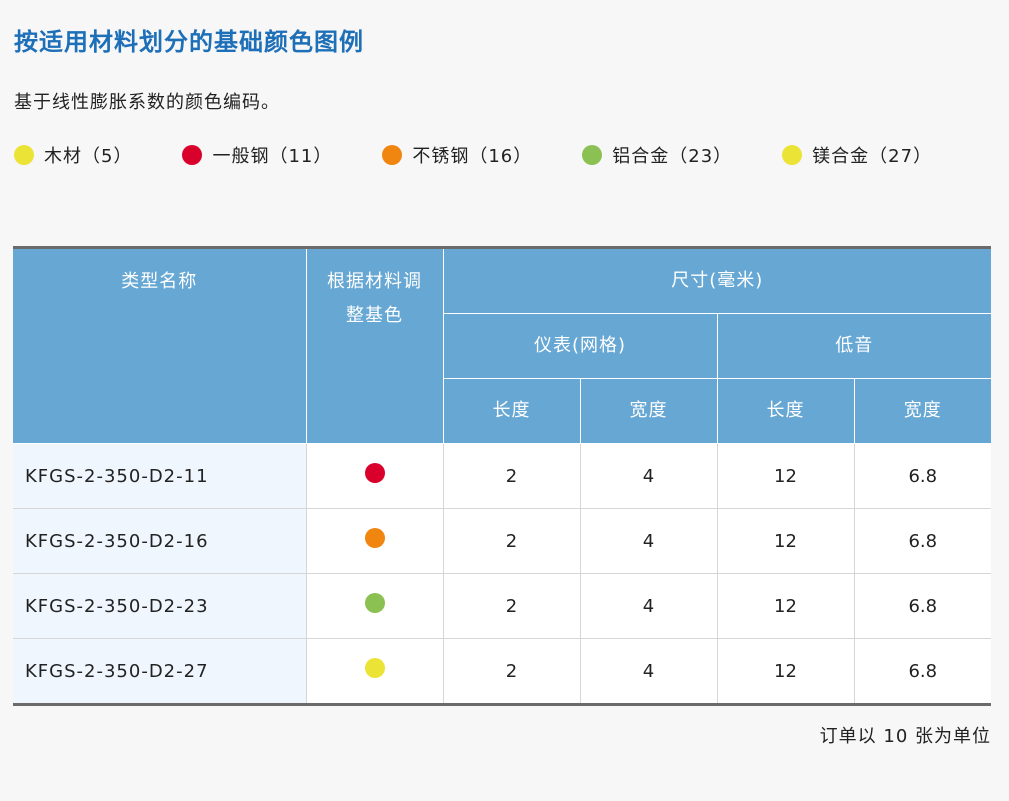  I want to click on header-meter-width: 宽度, so click(648, 411).